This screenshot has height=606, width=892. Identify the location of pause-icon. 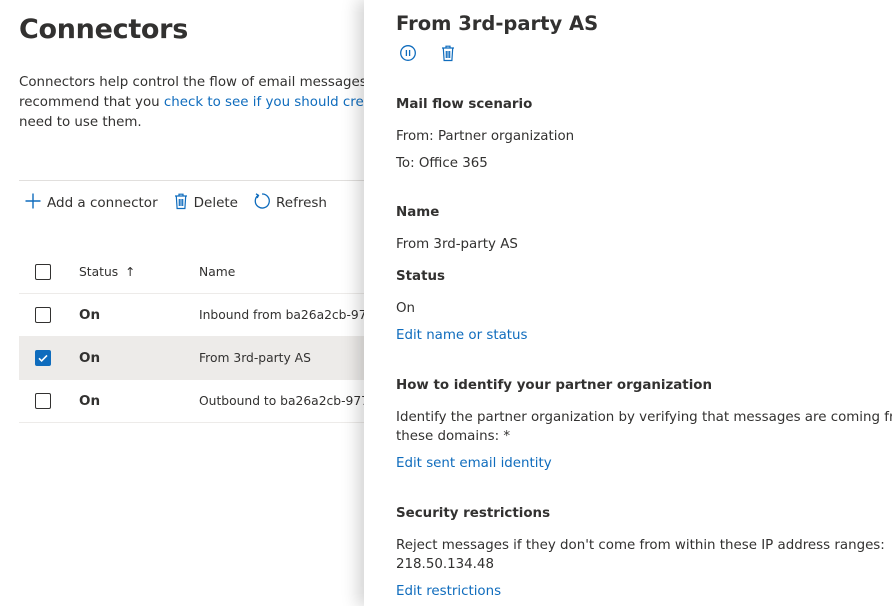
(408, 55).